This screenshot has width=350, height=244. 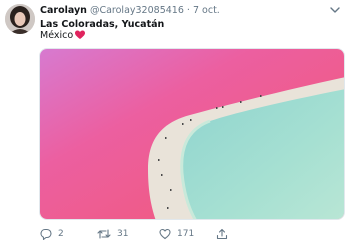 I want to click on share-button, so click(x=225, y=234).